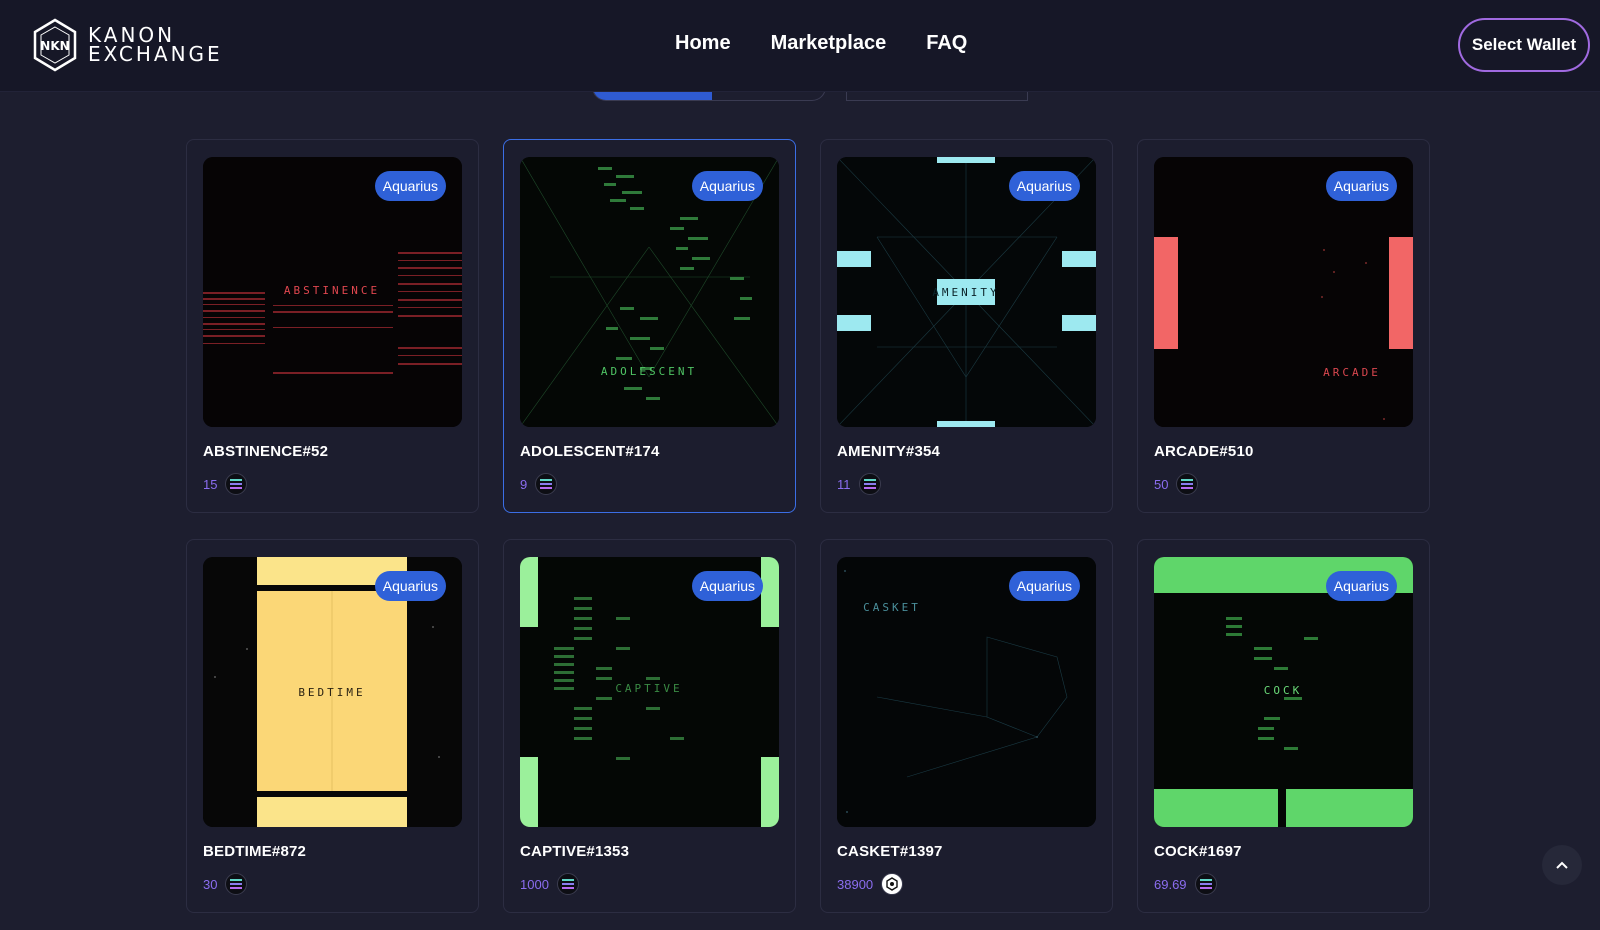 This screenshot has height=930, width=1600. Describe the element at coordinates (266, 451) in the screenshot. I see `nft-name: ABSTINENCE#52` at that location.